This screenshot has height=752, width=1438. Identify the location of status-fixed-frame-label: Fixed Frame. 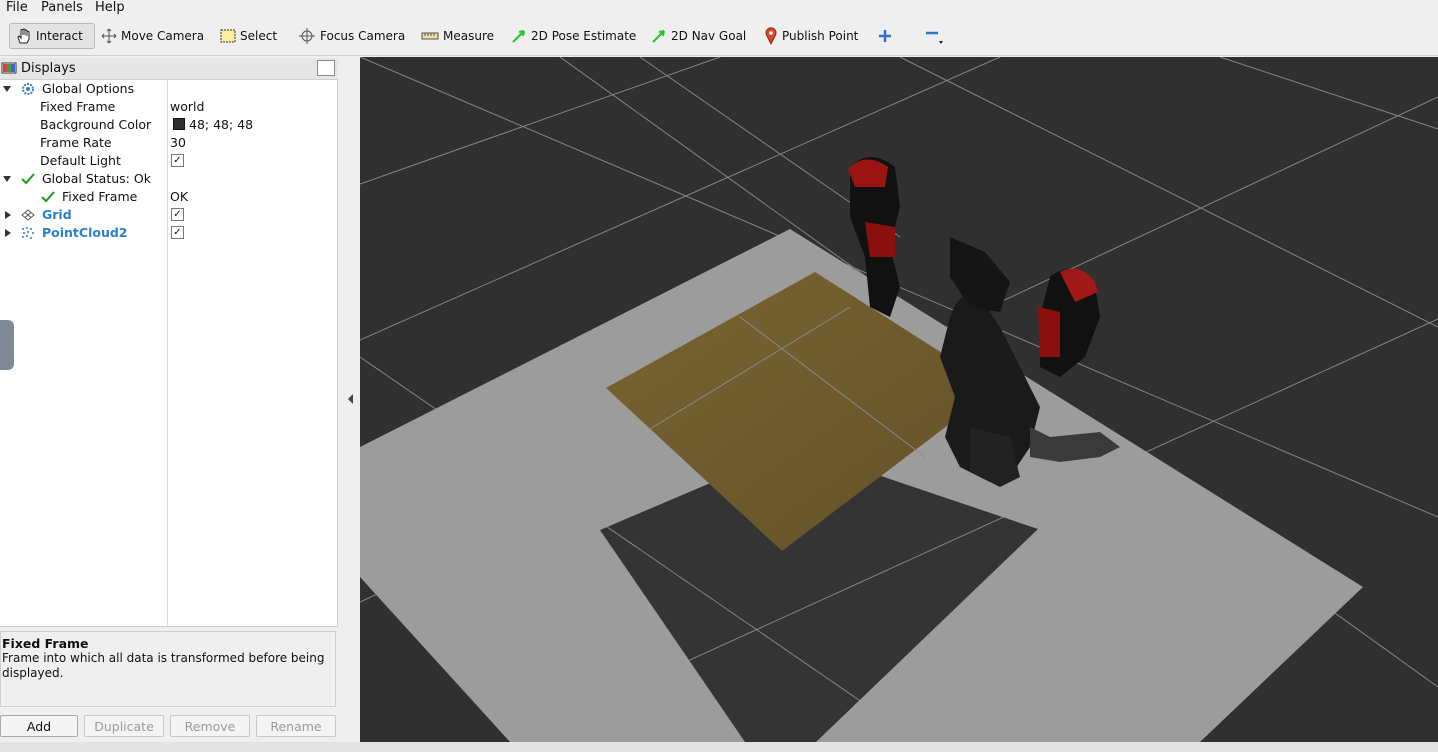
(100, 196).